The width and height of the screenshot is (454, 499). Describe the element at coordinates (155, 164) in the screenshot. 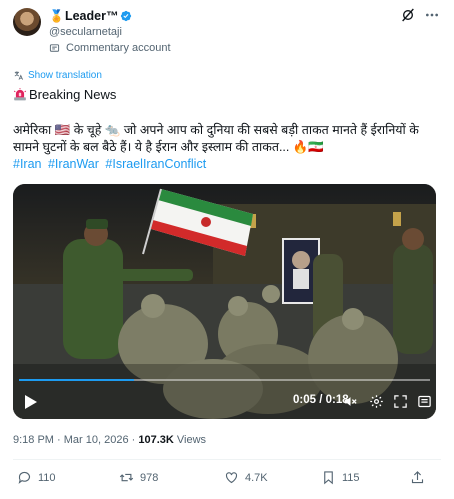

I see `hashtag-link: #IsraelIranConflict` at that location.